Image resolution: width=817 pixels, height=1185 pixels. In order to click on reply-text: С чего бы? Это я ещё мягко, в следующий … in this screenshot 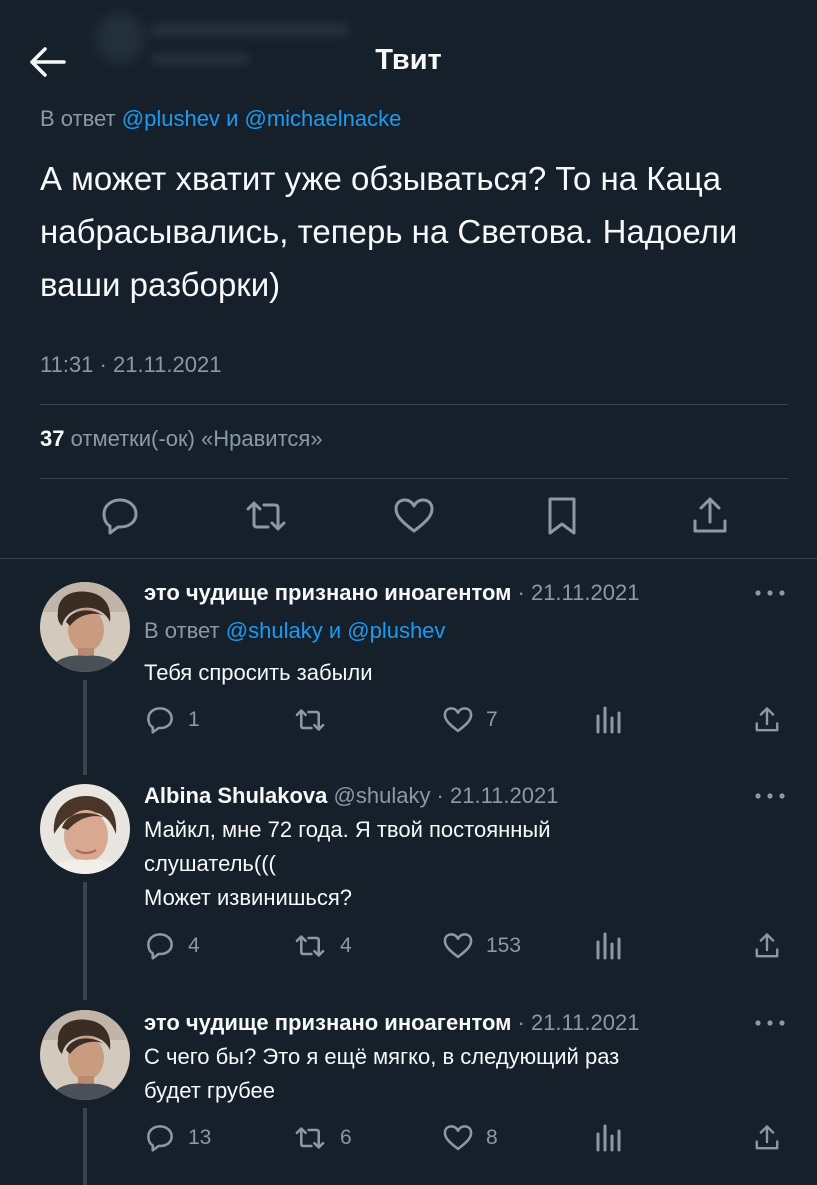, I will do `click(454, 1074)`.